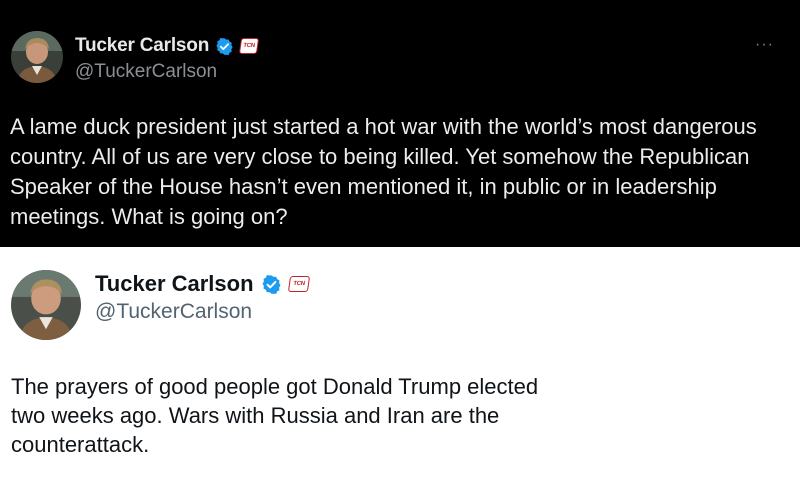  I want to click on more-dots-icon: ···, so click(764, 45).